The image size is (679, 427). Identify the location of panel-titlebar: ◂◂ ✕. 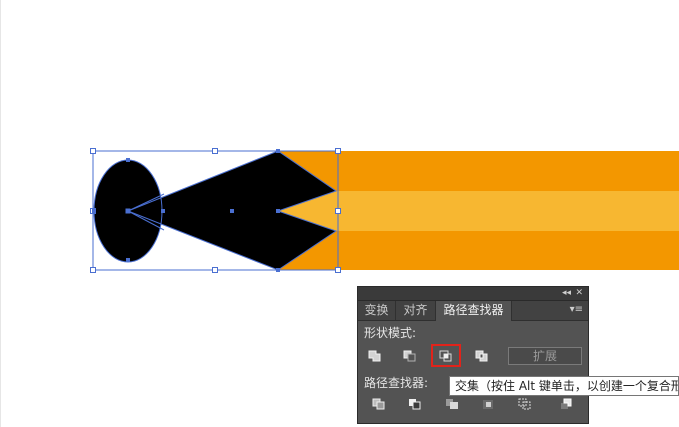
(473, 294).